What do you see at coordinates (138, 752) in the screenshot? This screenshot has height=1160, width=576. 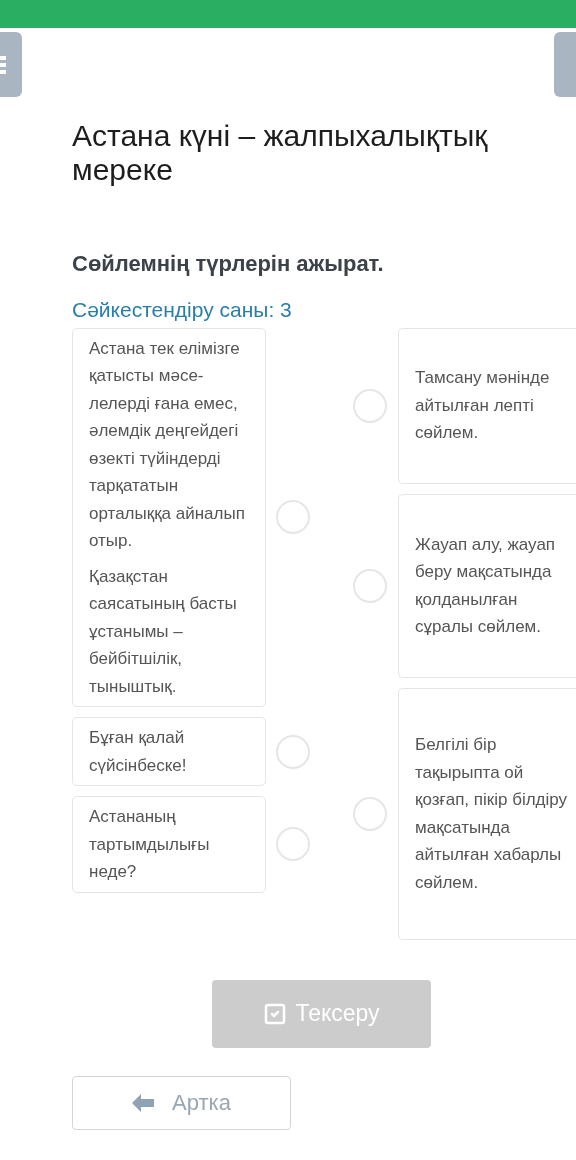 I see `sentence-text: Бұған қалай сүйсінбеске!` at bounding box center [138, 752].